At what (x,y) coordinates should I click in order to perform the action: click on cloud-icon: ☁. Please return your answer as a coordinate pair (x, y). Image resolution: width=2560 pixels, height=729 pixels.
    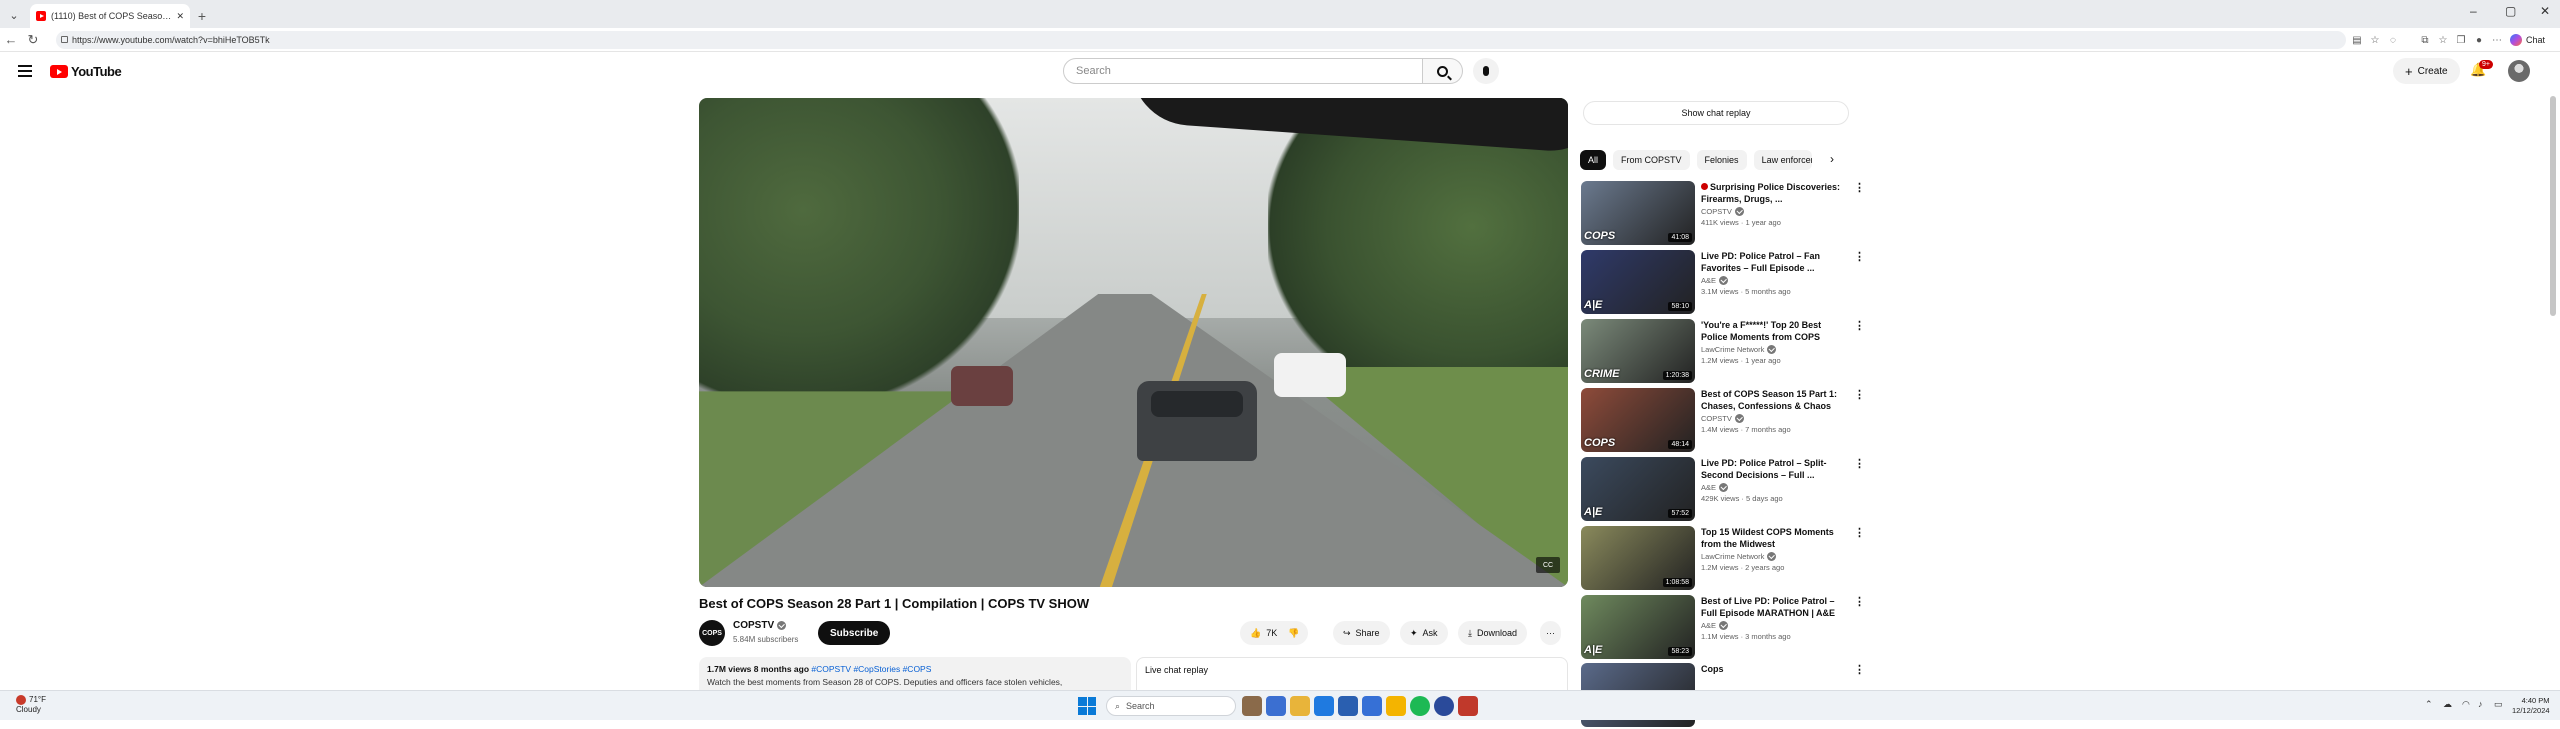
    Looking at the image, I should click on (2447, 704).